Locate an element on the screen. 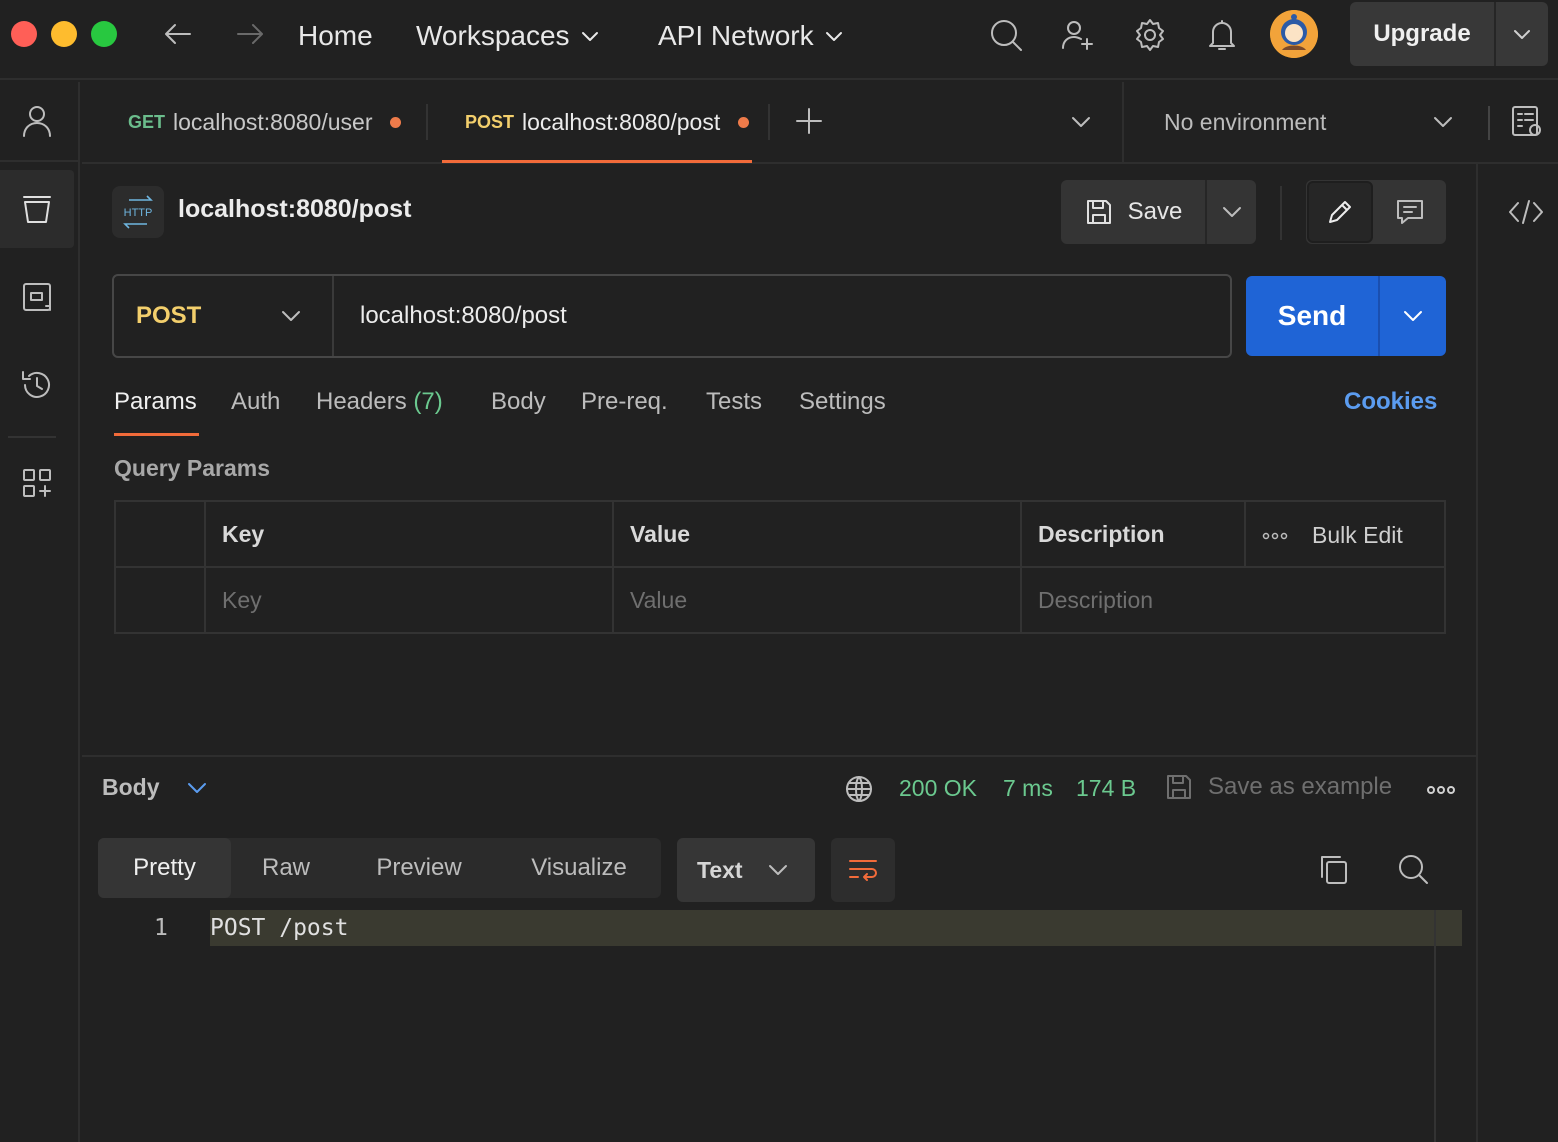 The width and height of the screenshot is (1558, 1142). description-input: Description is located at coordinates (1233, 600).